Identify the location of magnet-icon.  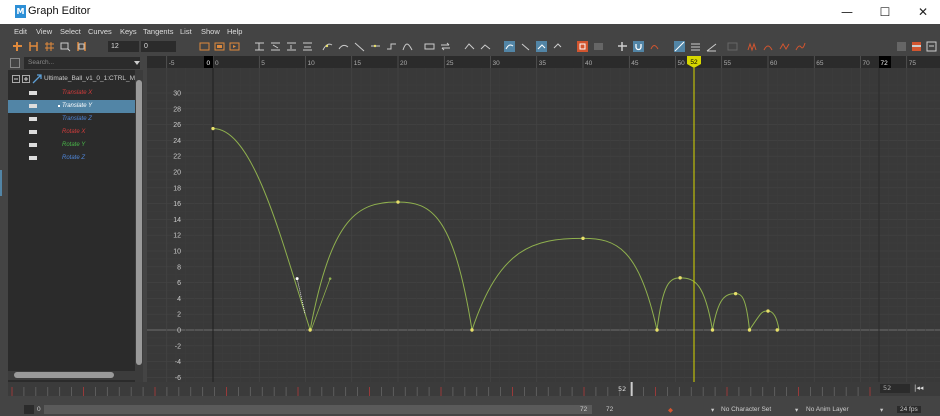
(638, 46).